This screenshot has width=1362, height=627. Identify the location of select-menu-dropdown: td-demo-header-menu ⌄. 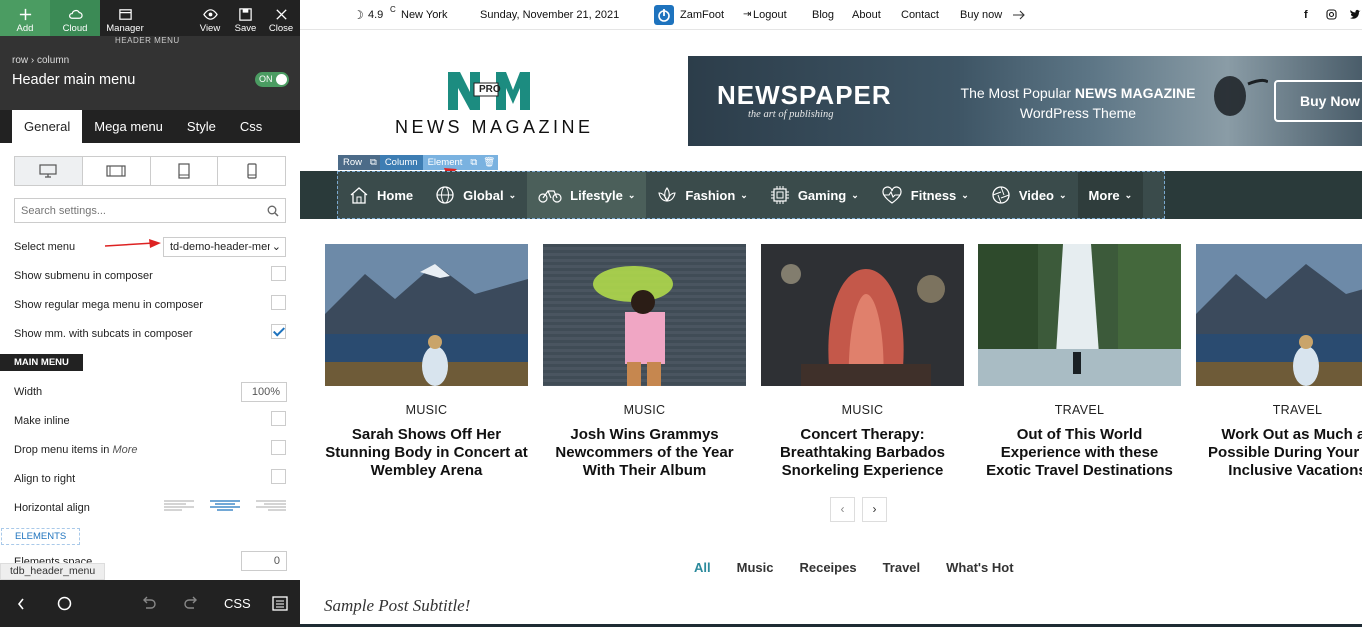
(224, 247).